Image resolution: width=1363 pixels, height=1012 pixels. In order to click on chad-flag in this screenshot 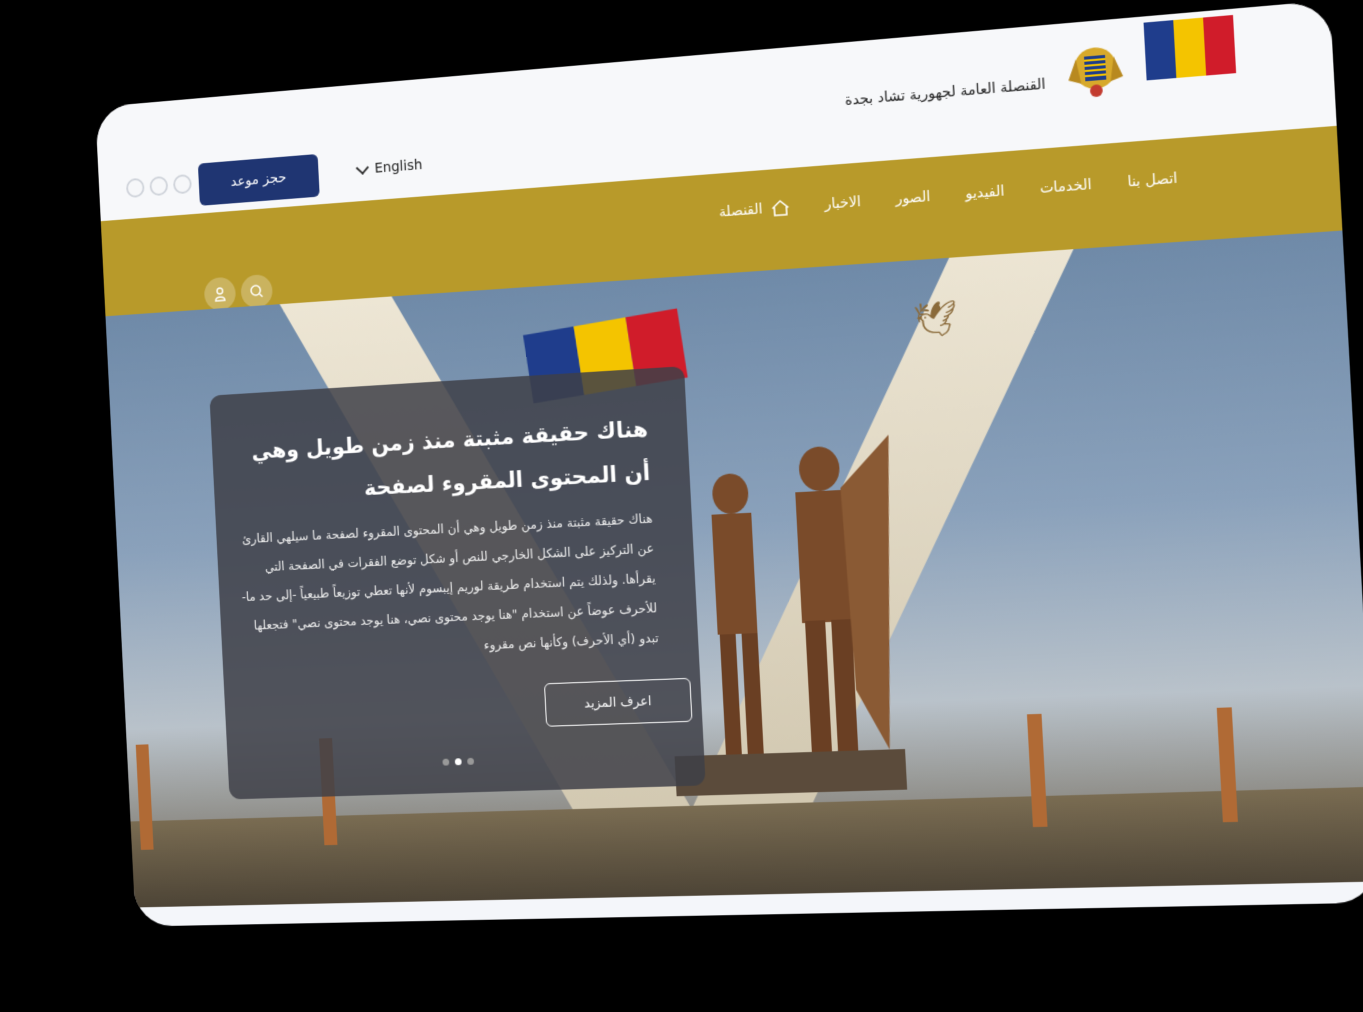, I will do `click(1190, 47)`.